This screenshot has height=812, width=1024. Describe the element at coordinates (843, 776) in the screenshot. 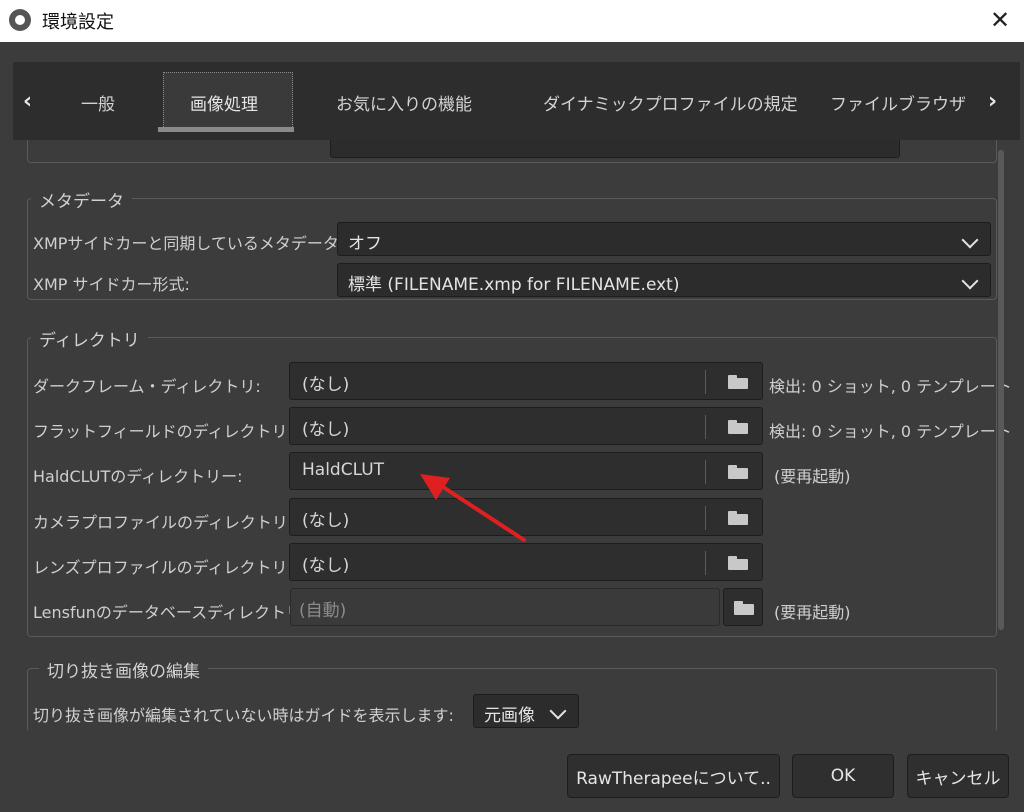

I see `ok-button: OK` at that location.